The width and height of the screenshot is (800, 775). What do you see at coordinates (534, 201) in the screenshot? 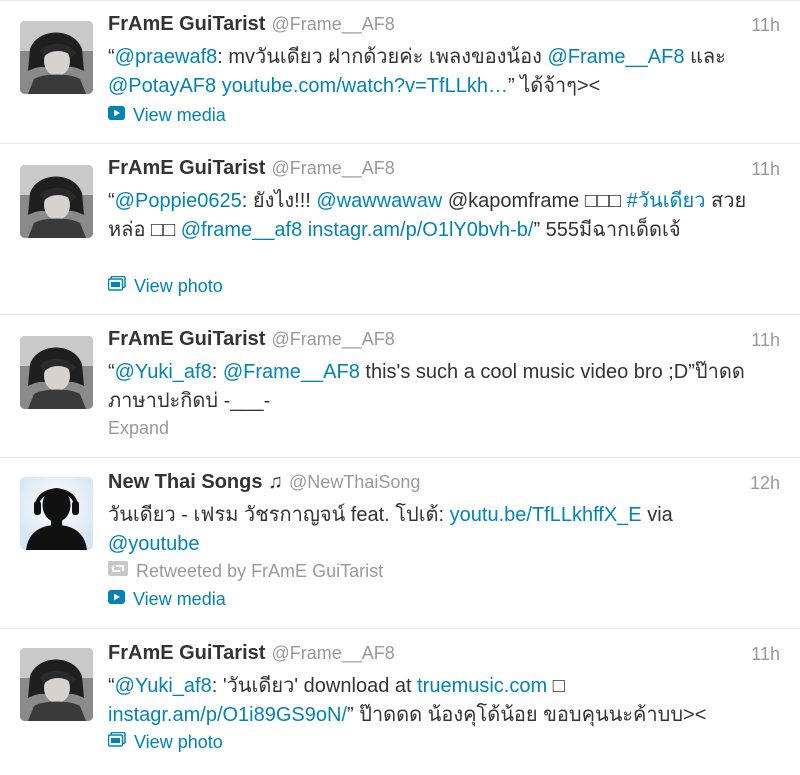
I see `tweet-text-segment: @kapomframe □□□` at bounding box center [534, 201].